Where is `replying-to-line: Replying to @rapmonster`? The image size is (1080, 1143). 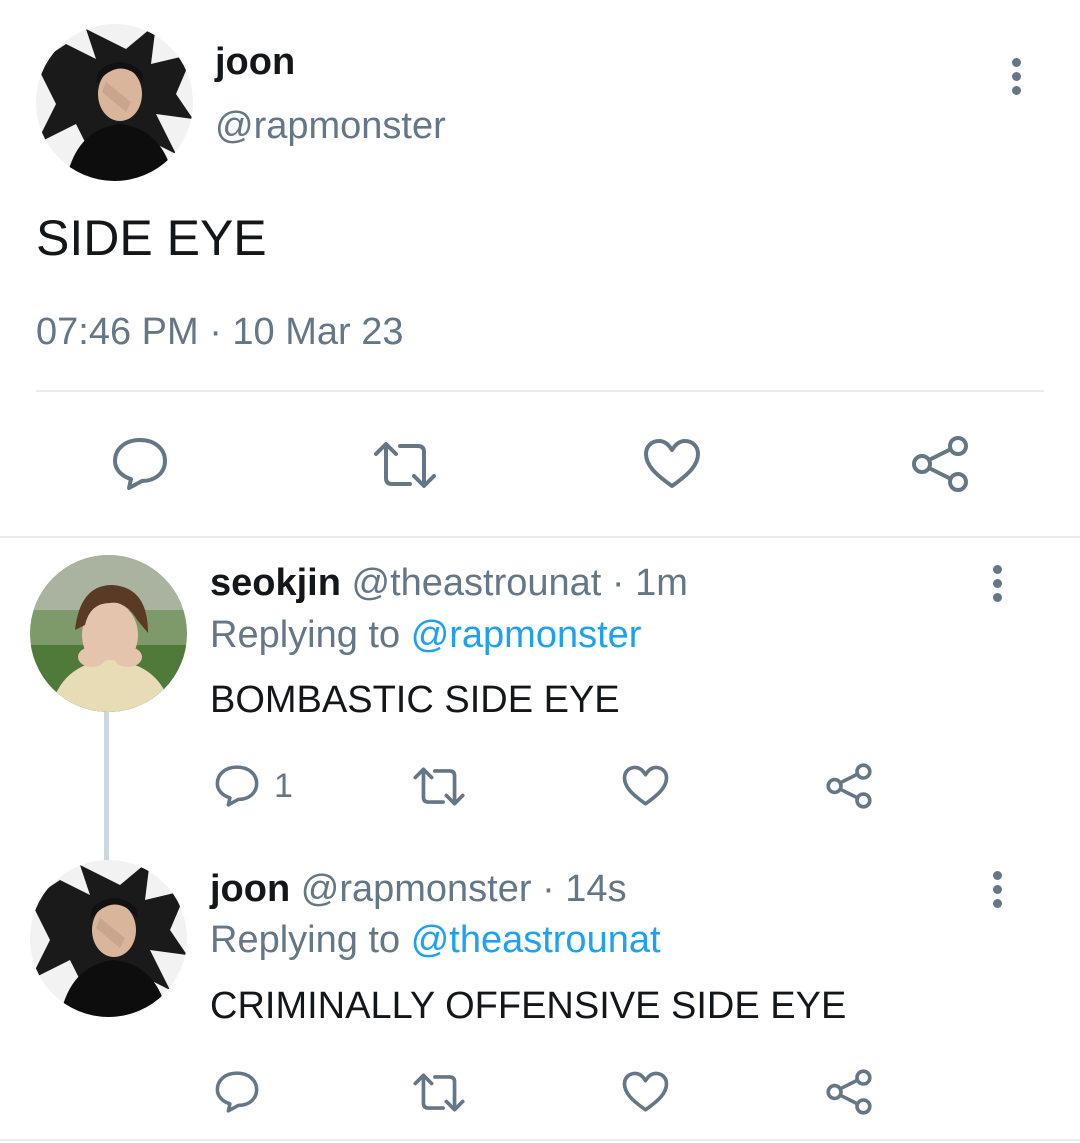
replying-to-line: Replying to @rapmonster is located at coordinates (425, 635).